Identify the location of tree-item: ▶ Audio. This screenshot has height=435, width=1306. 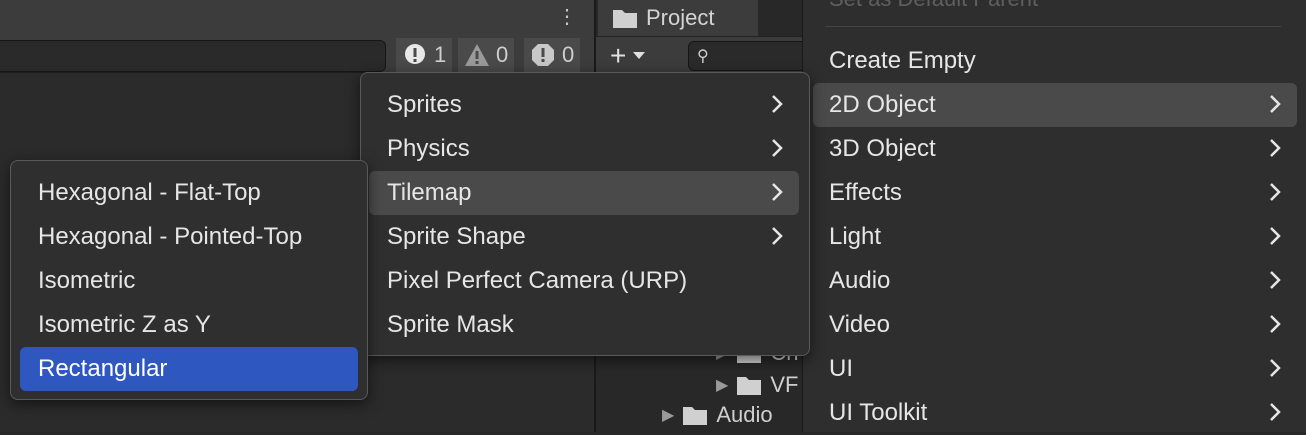
(717, 415).